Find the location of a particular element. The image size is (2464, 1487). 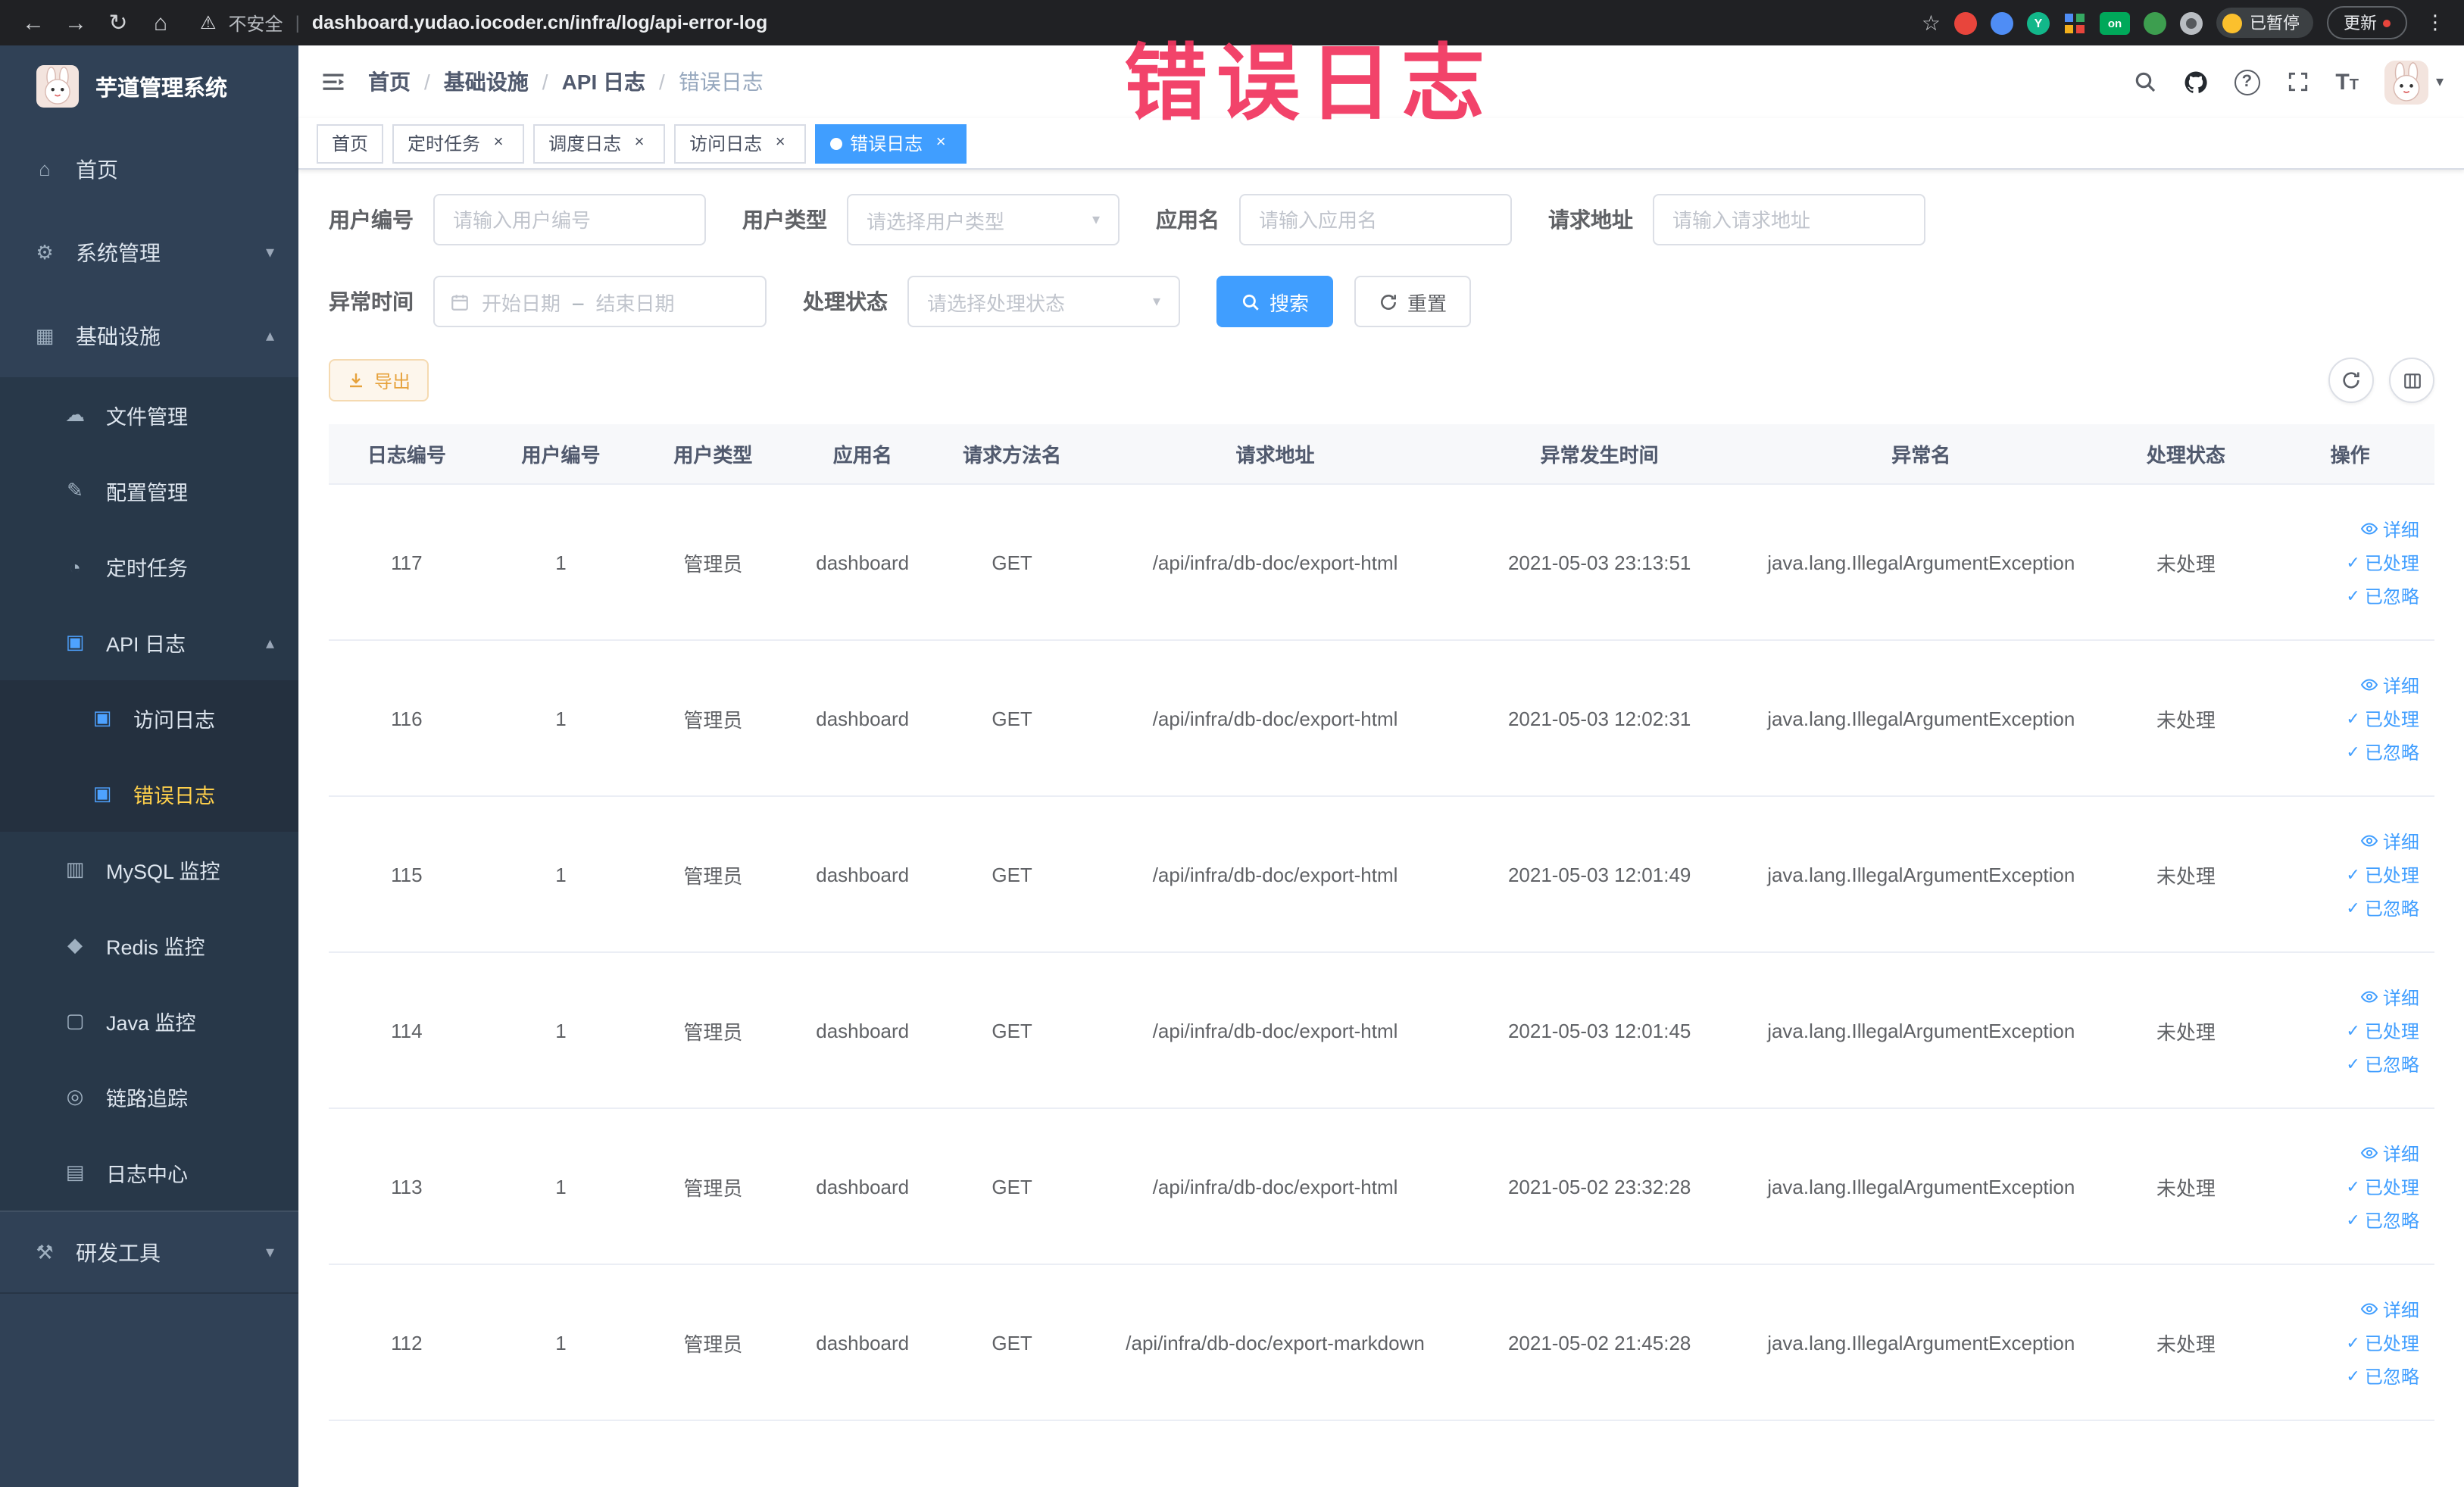

sidebar-item-access-log: ▣ 访问日志 is located at coordinates (149, 718).